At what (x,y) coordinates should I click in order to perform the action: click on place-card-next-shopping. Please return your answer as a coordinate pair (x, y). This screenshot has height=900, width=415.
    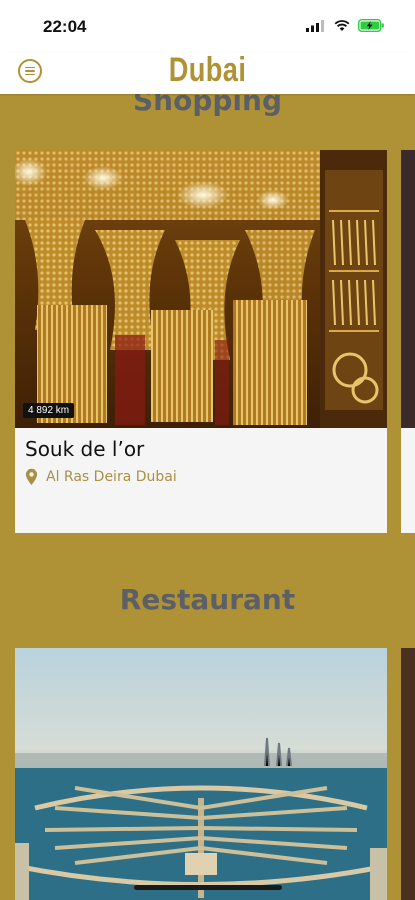
    Looking at the image, I should click on (408, 341).